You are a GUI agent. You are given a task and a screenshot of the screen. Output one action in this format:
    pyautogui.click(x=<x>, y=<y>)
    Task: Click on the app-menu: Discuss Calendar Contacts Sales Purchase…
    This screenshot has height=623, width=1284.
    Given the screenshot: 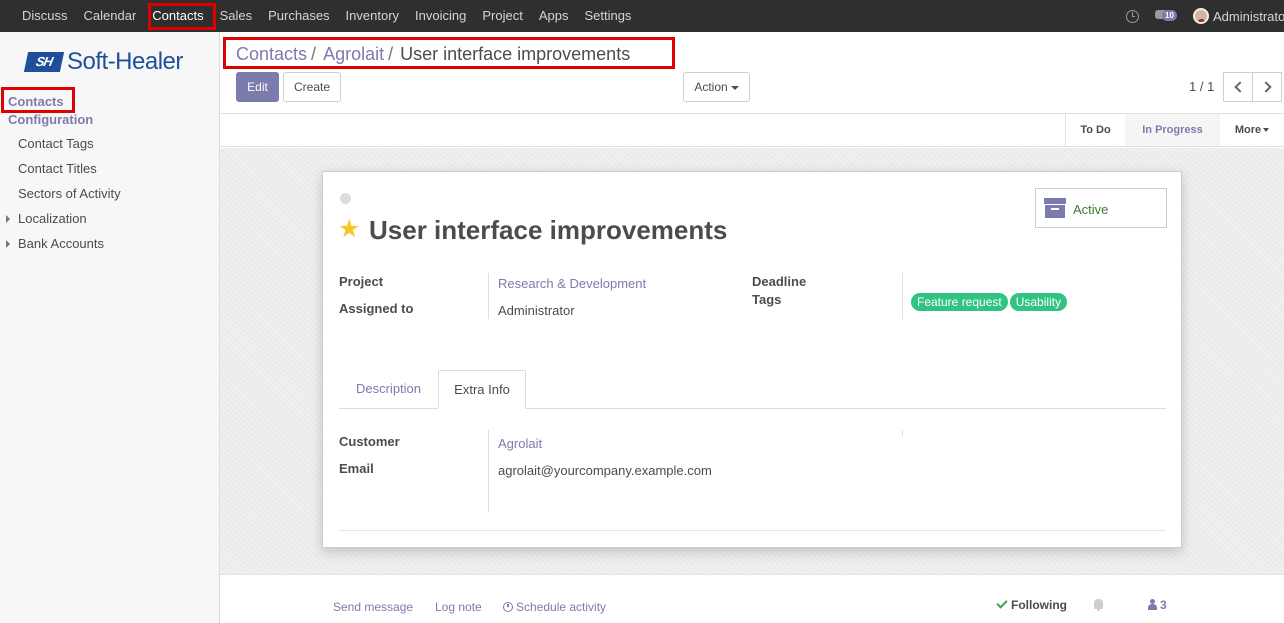 What is the action you would take?
    pyautogui.click(x=326, y=16)
    